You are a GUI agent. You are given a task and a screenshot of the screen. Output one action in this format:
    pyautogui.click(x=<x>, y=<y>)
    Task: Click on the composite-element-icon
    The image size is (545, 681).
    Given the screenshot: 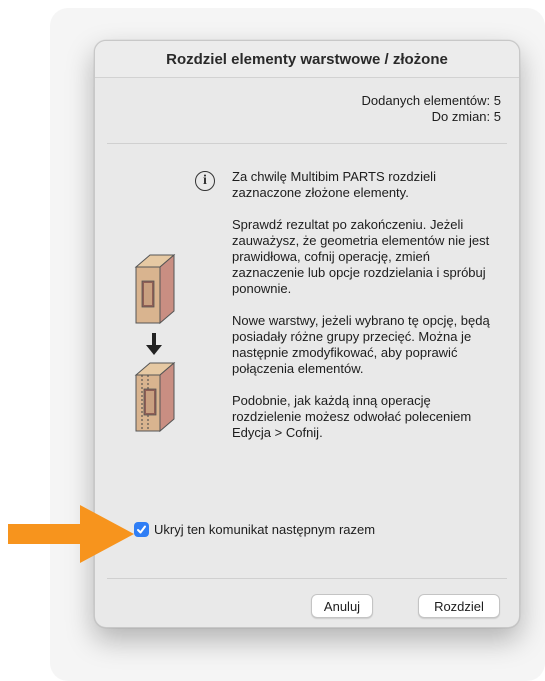 What is the action you would take?
    pyautogui.click(x=155, y=289)
    